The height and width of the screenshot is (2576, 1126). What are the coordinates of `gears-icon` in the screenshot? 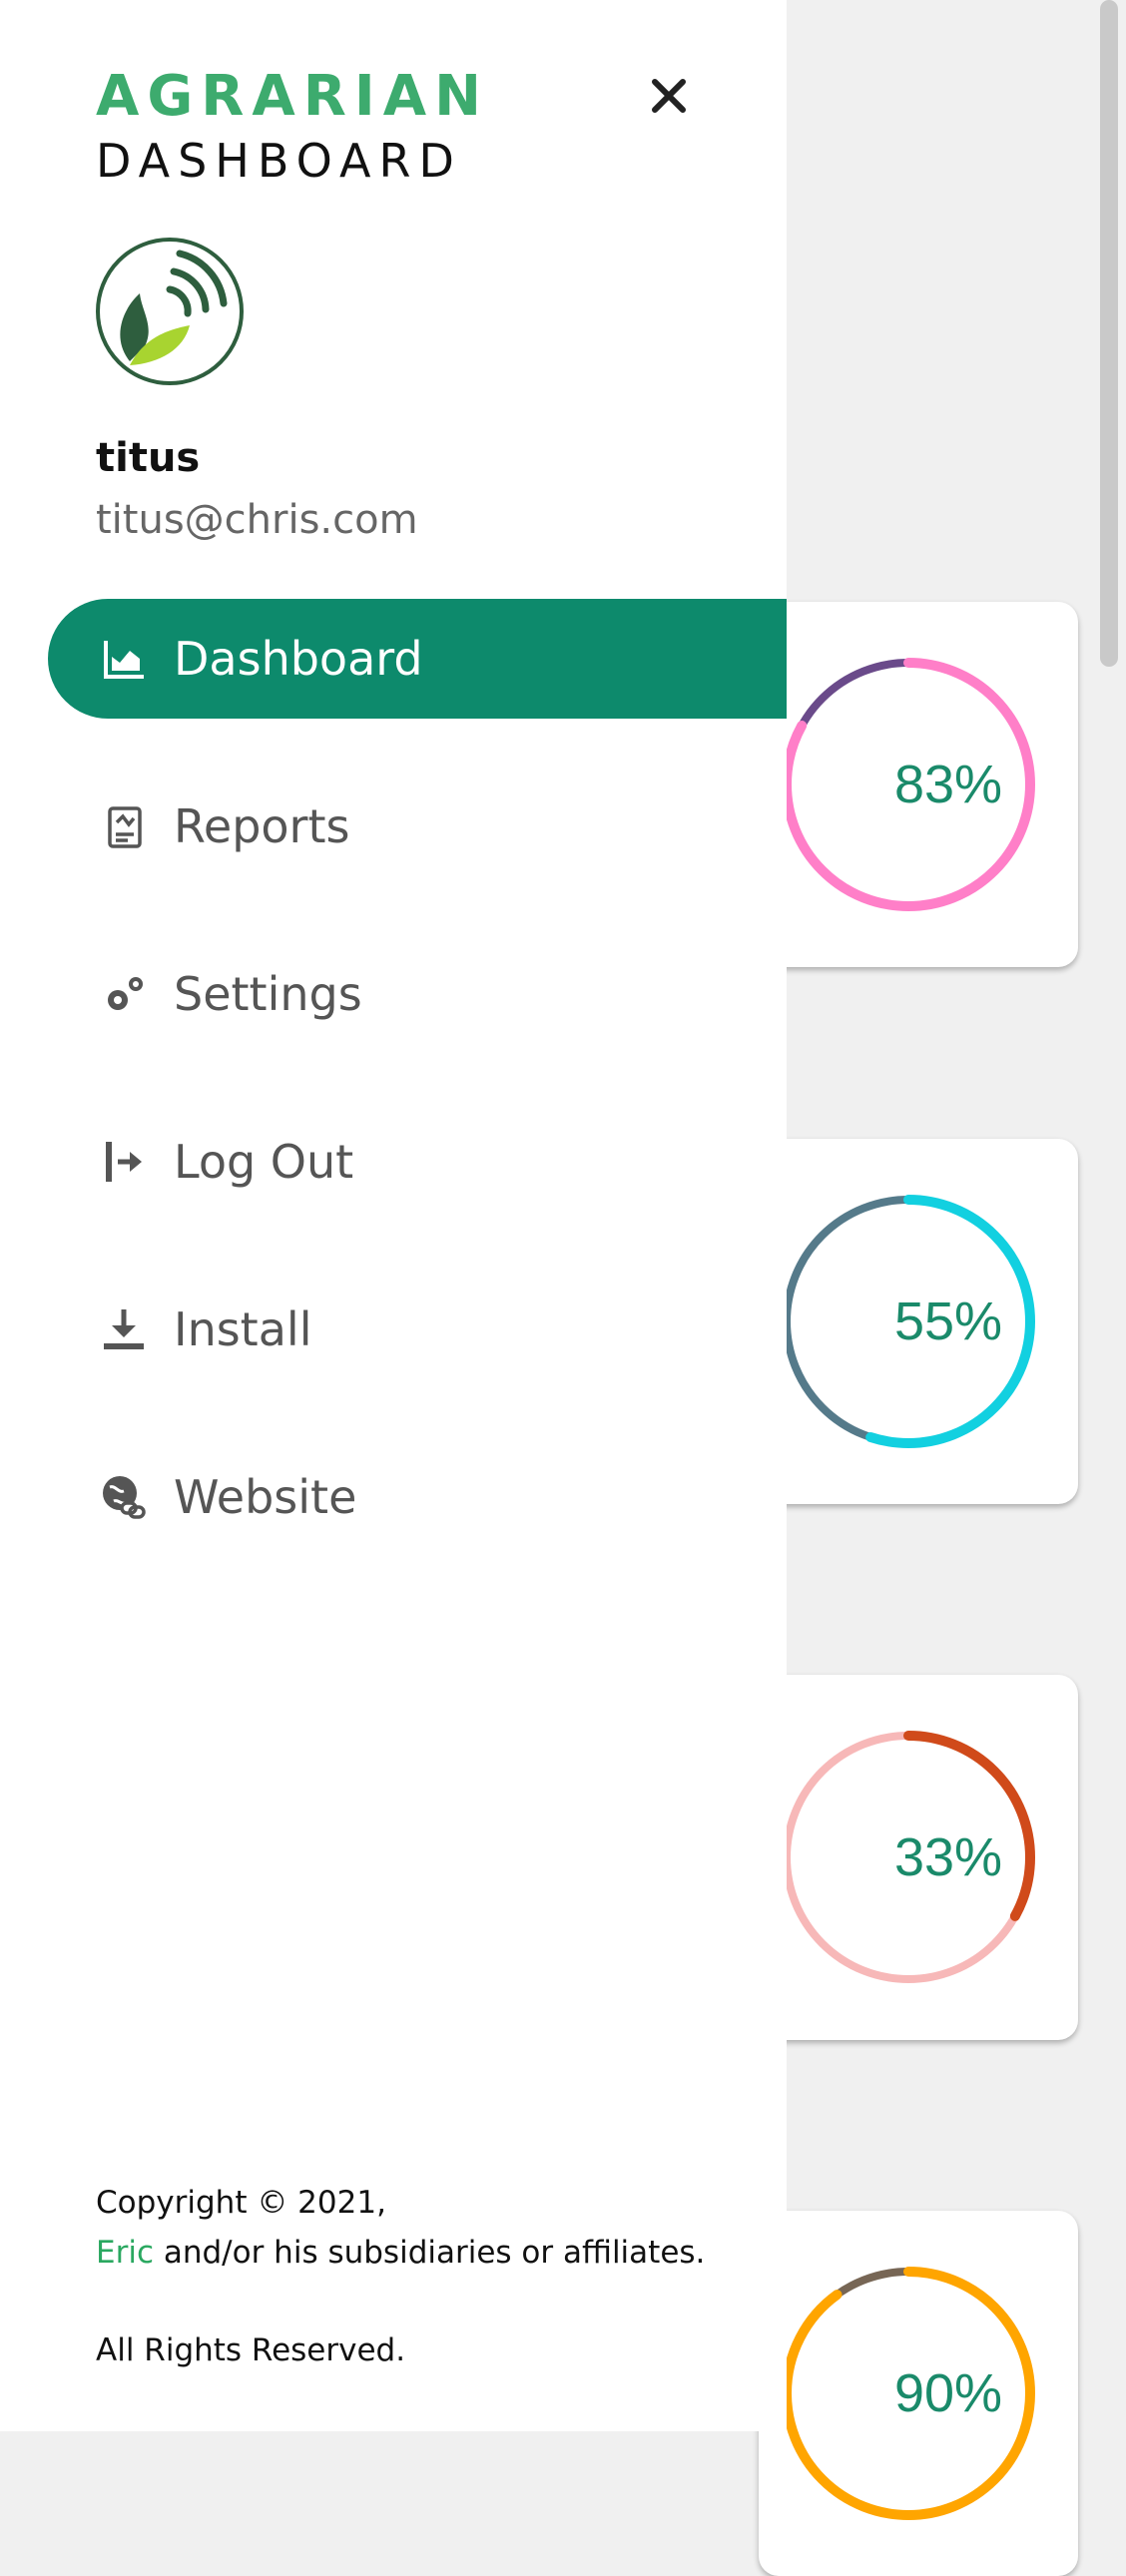 It's located at (125, 994).